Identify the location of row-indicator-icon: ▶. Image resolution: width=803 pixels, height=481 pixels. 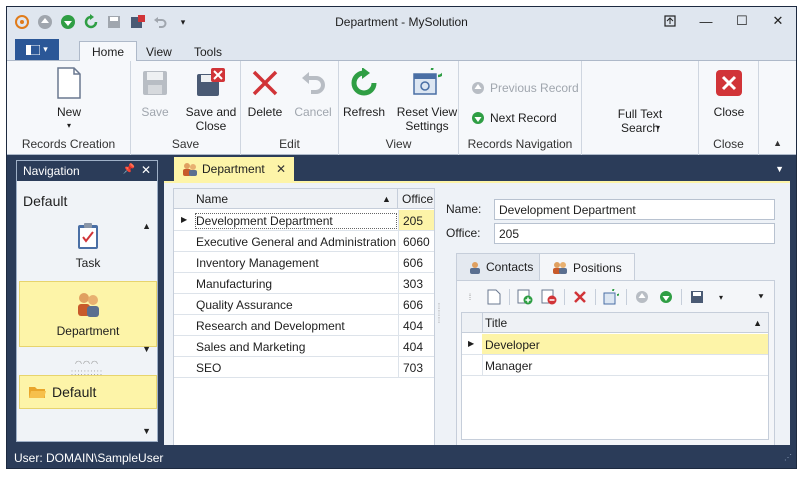
(471, 343).